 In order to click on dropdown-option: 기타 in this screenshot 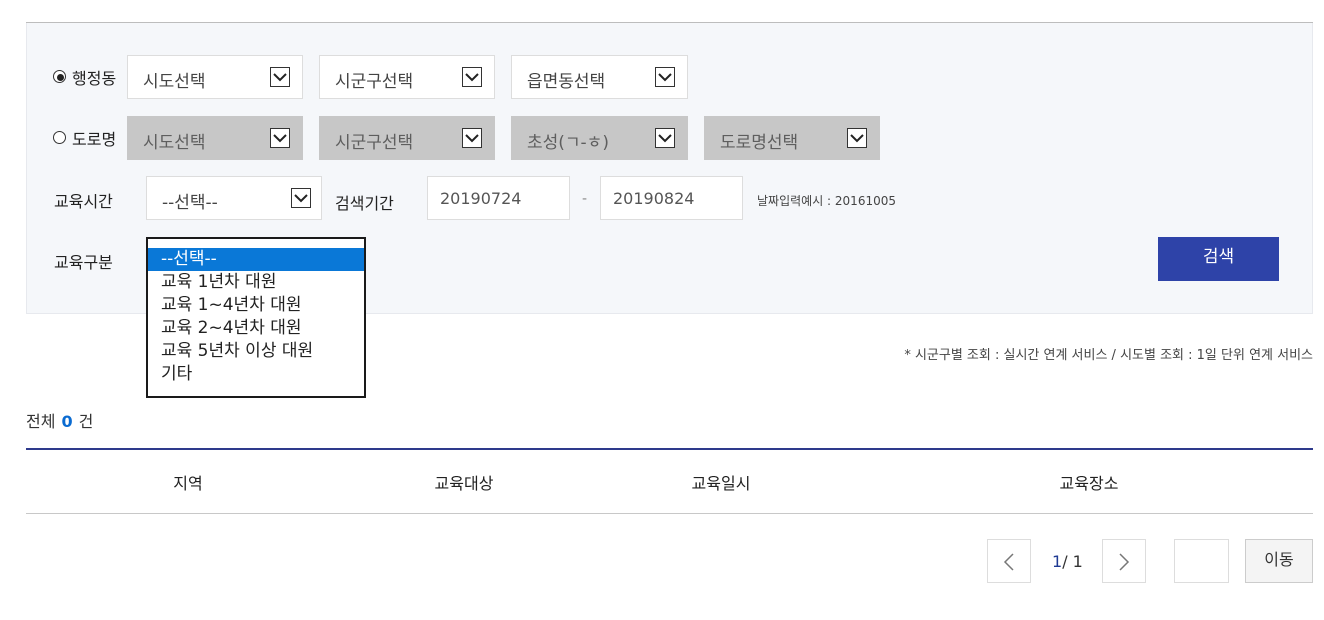, I will do `click(256, 374)`.